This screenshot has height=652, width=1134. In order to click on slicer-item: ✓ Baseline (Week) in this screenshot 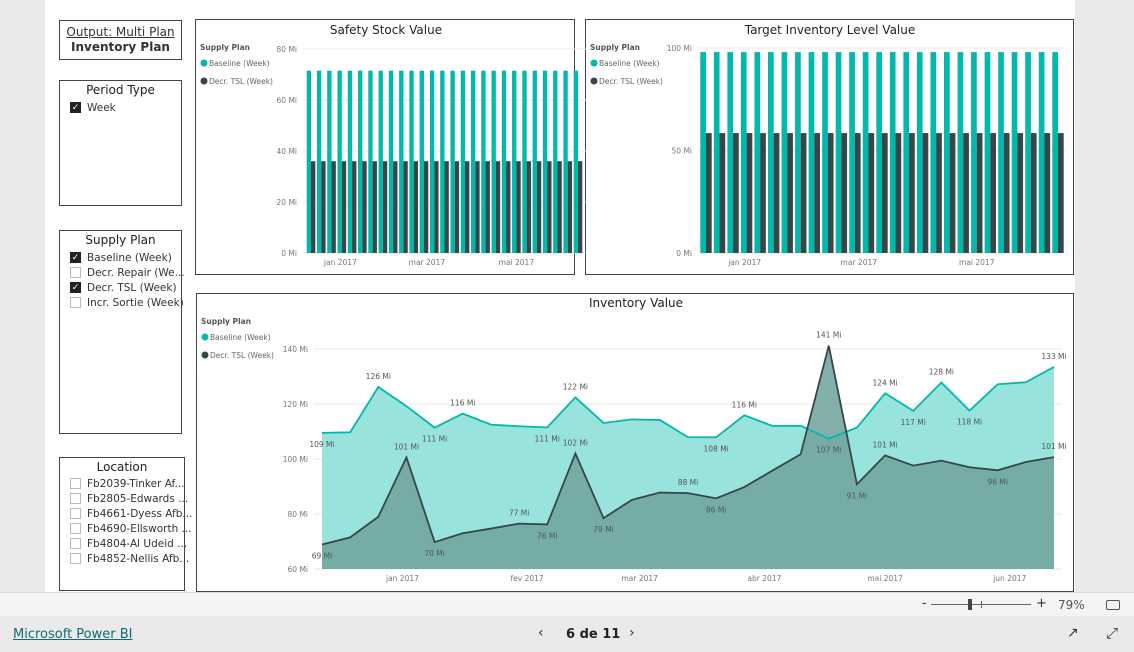, I will do `click(125, 257)`.